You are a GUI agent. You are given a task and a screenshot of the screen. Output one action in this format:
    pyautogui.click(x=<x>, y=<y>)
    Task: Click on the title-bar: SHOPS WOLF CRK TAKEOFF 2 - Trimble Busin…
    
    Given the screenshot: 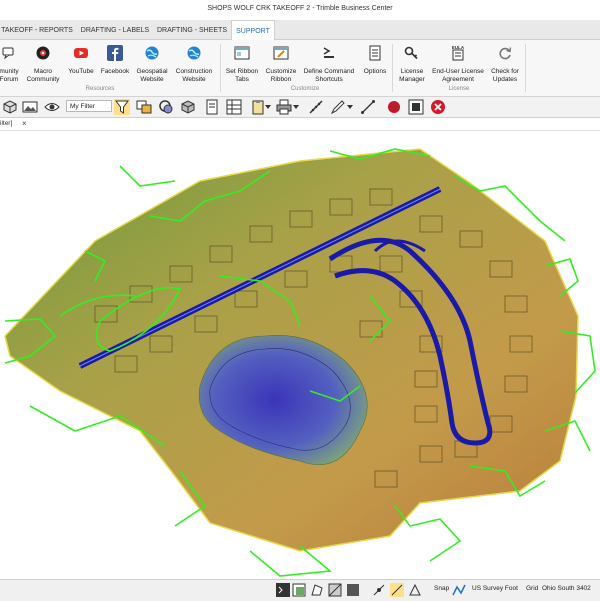 What is the action you would take?
    pyautogui.click(x=300, y=10)
    